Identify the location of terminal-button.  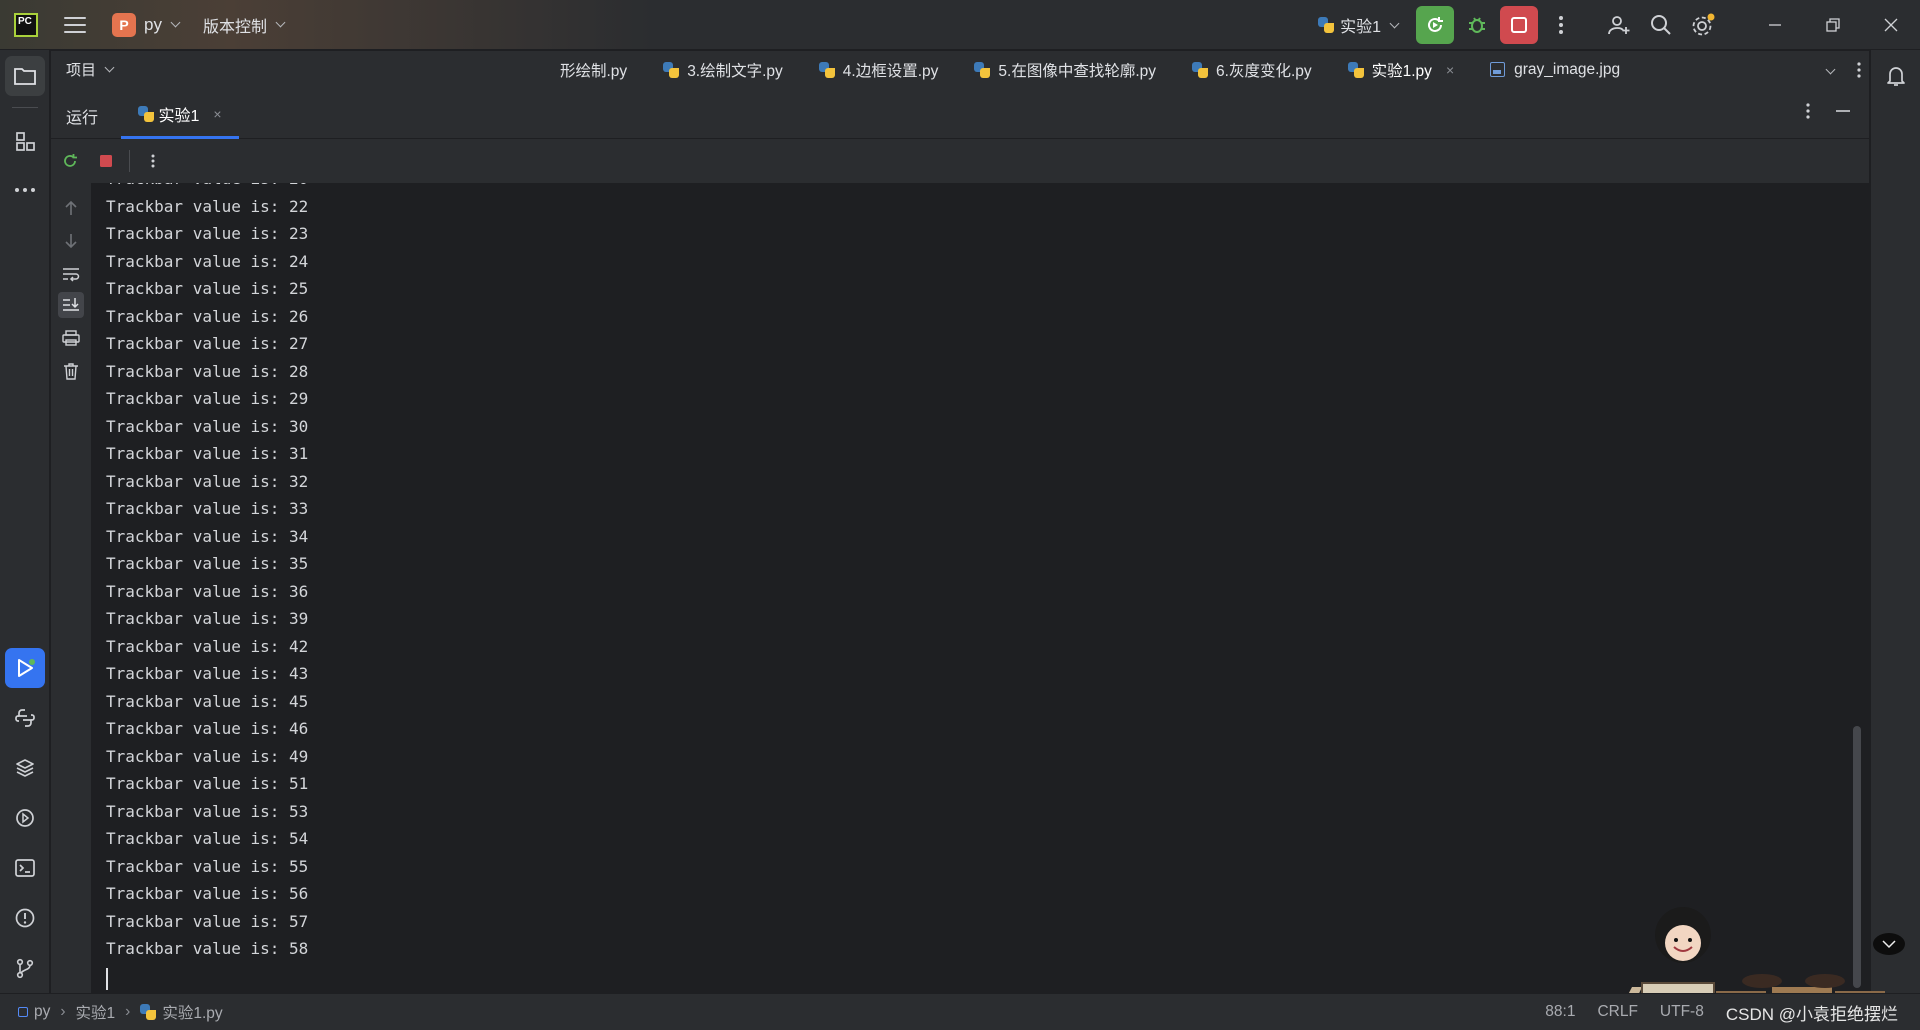
(25, 868).